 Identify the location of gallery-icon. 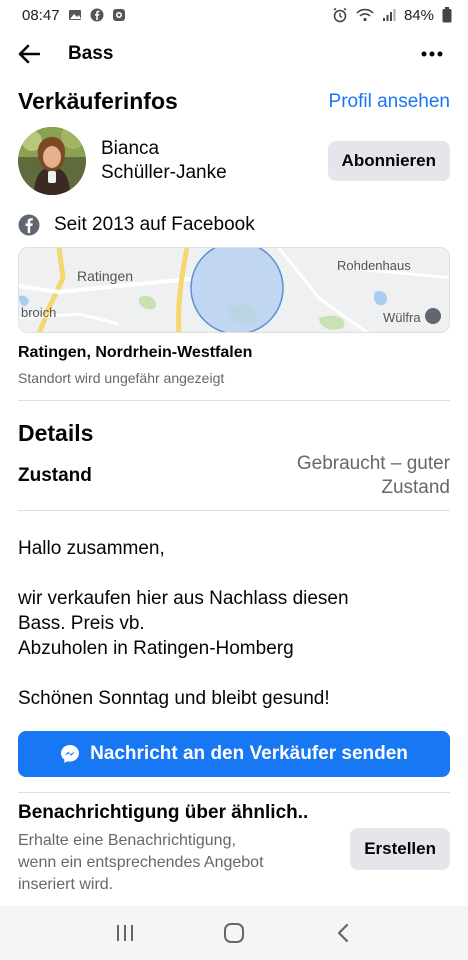
(75, 15).